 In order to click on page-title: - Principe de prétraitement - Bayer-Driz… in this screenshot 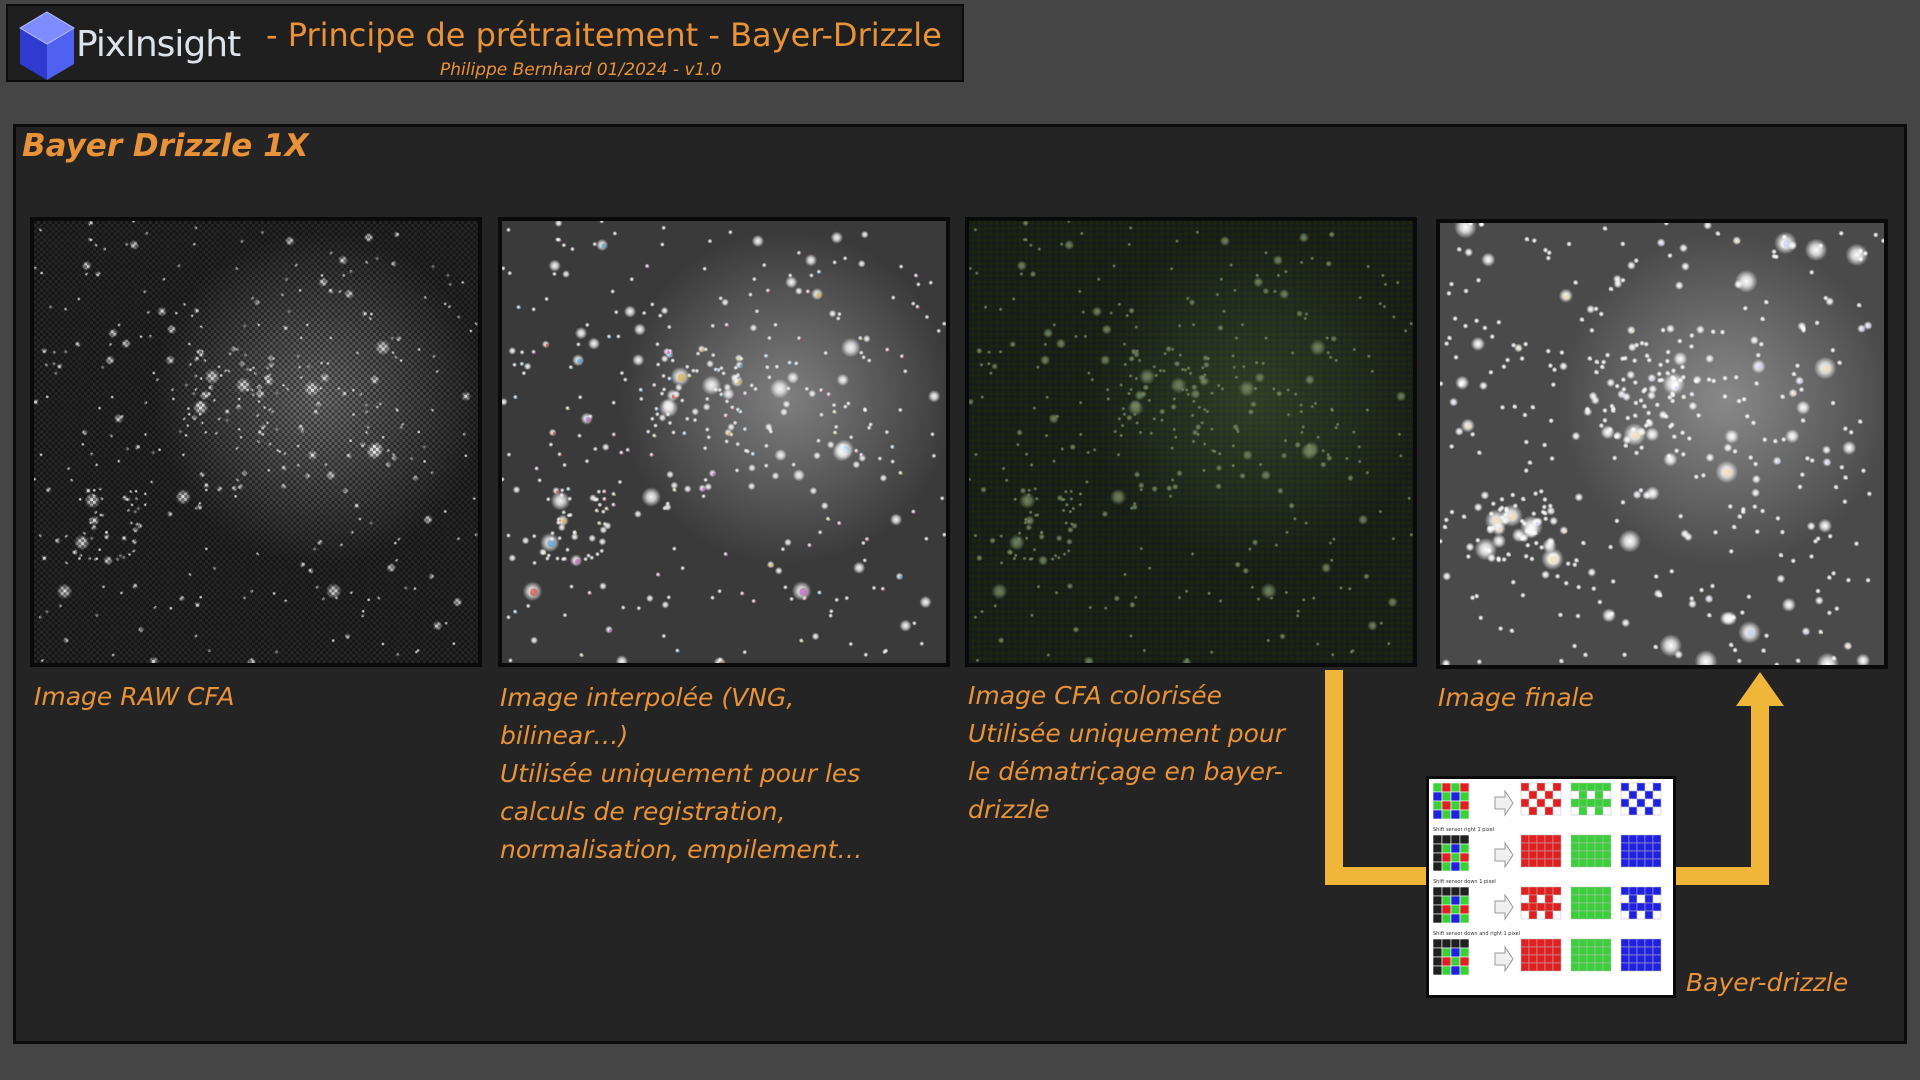, I will do `click(604, 35)`.